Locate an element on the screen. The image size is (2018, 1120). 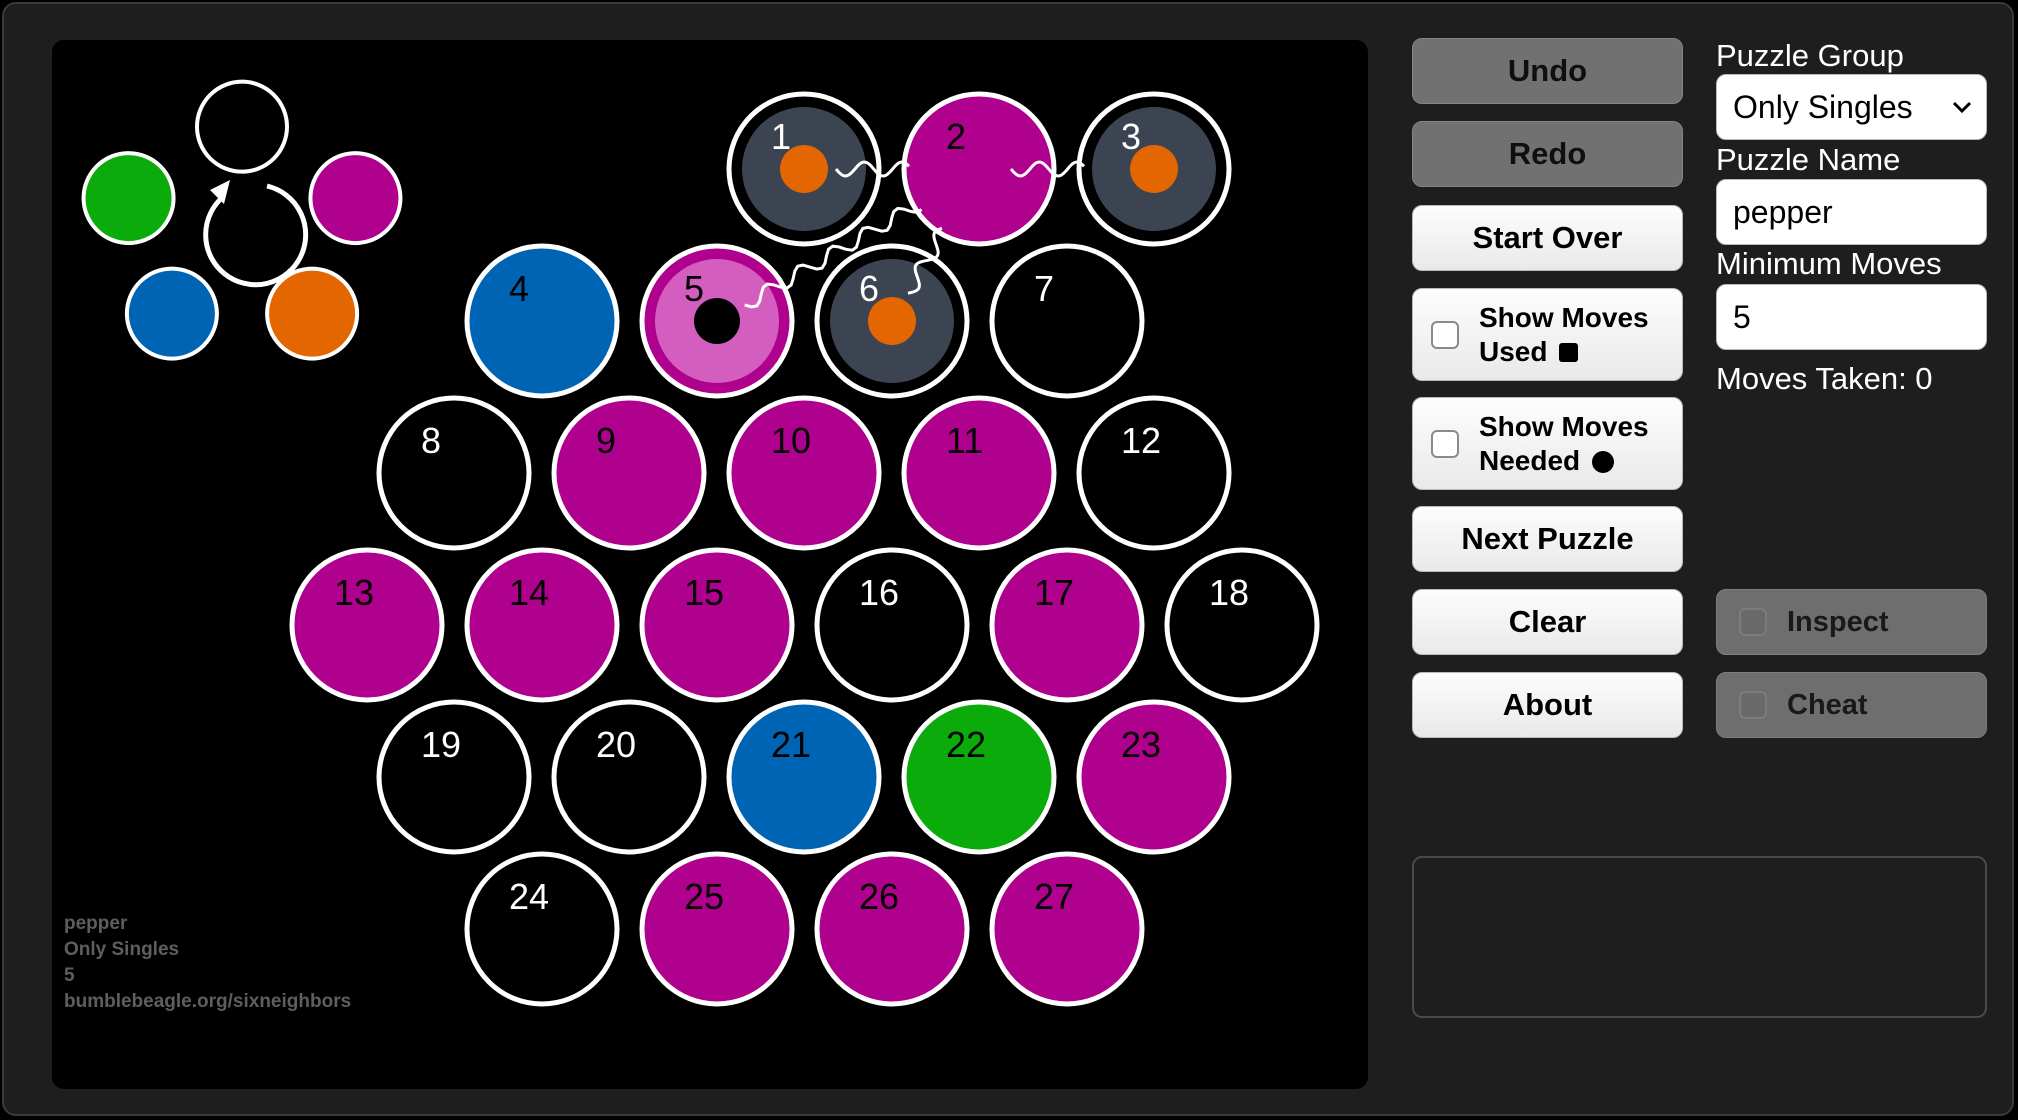
minimum-moves-label: Minimum Moves is located at coordinates (1829, 263).